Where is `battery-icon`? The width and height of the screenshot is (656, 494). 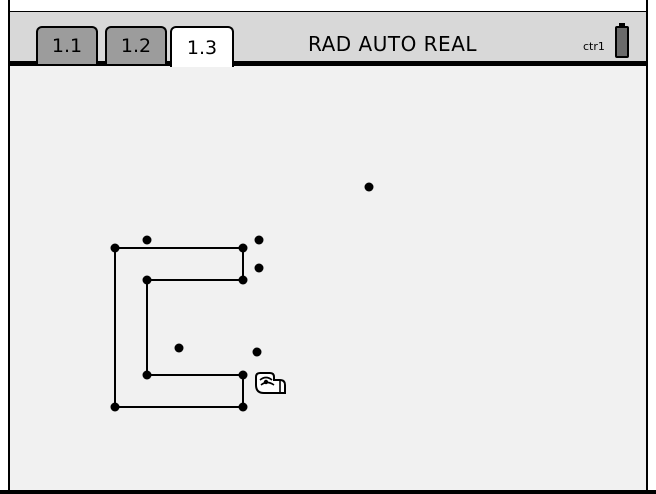 battery-icon is located at coordinates (622, 42).